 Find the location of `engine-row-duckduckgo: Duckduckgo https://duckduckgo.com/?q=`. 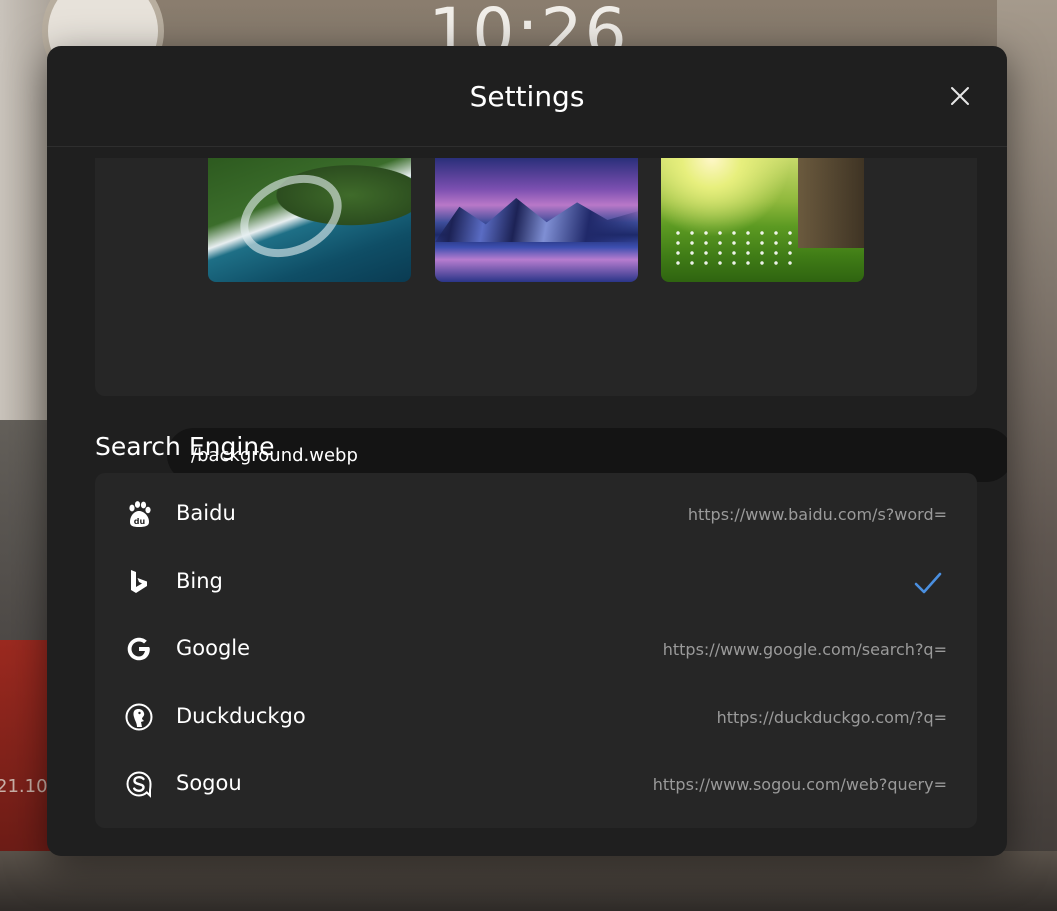

engine-row-duckduckgo: Duckduckgo https://duckduckgo.com/?q= is located at coordinates (536, 718).